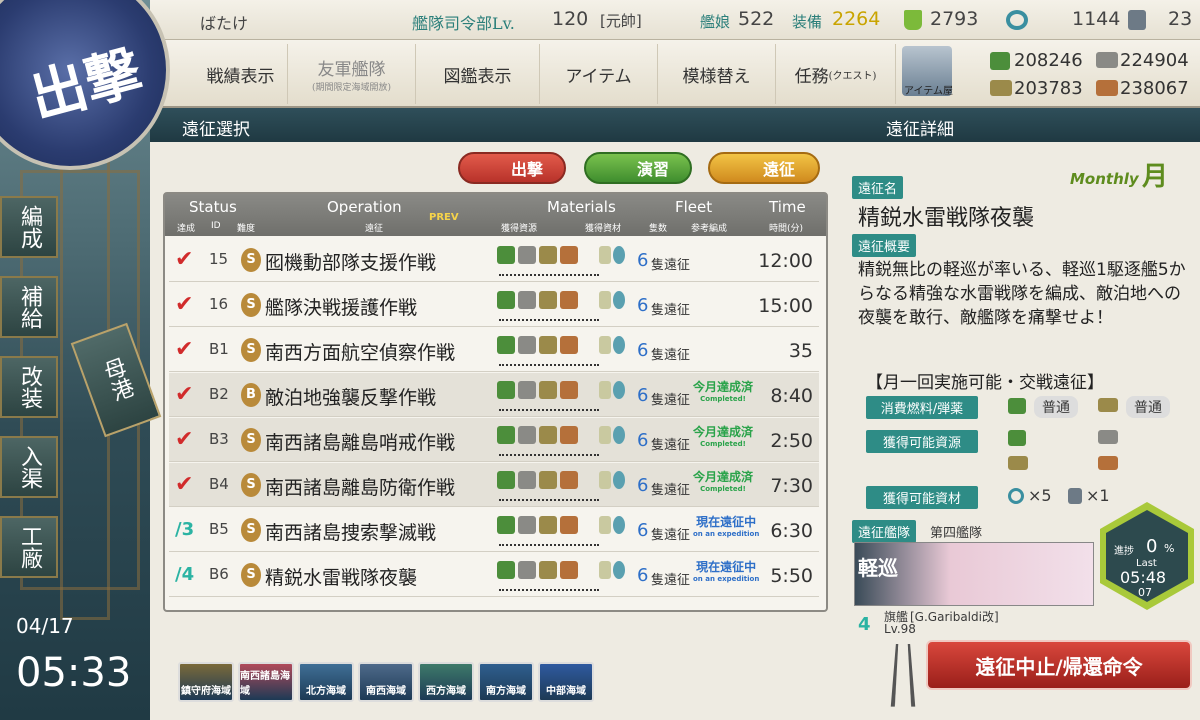 This screenshot has width=1200, height=720. Describe the element at coordinates (219, 574) in the screenshot. I see `row-id: B6` at that location.